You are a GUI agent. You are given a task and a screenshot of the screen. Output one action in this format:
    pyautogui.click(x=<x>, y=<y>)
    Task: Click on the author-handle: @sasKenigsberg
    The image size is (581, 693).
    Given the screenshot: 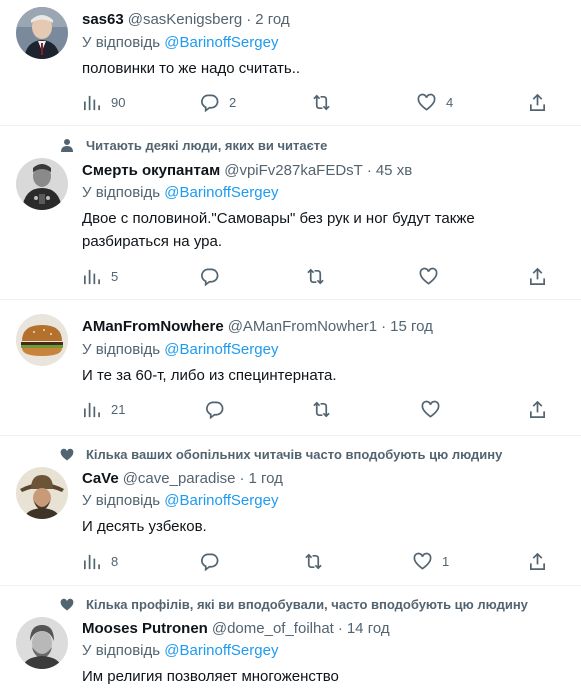 What is the action you would take?
    pyautogui.click(x=185, y=19)
    